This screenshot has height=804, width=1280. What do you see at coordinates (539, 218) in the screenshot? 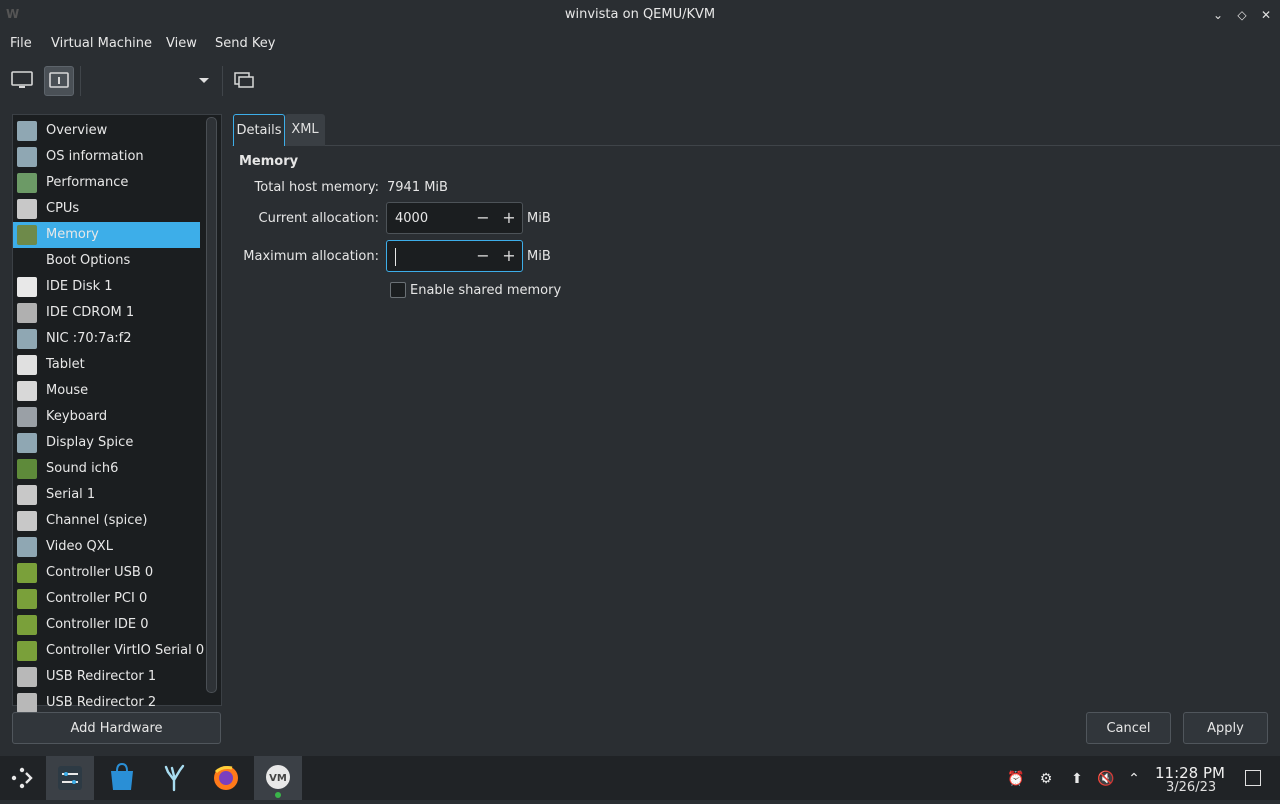
I see `current-allocation-unit: MiB` at bounding box center [539, 218].